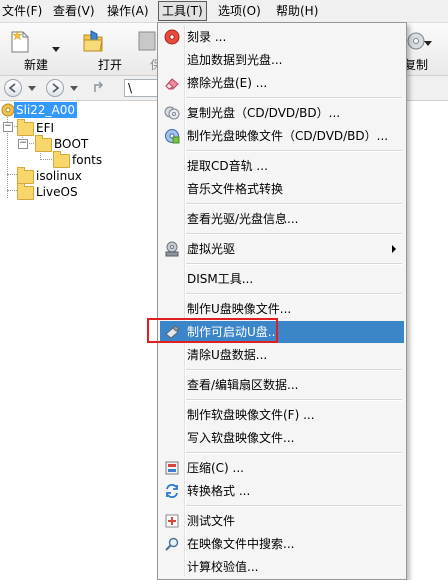  I want to click on tree-node-liveos: LiveOS, so click(56, 191).